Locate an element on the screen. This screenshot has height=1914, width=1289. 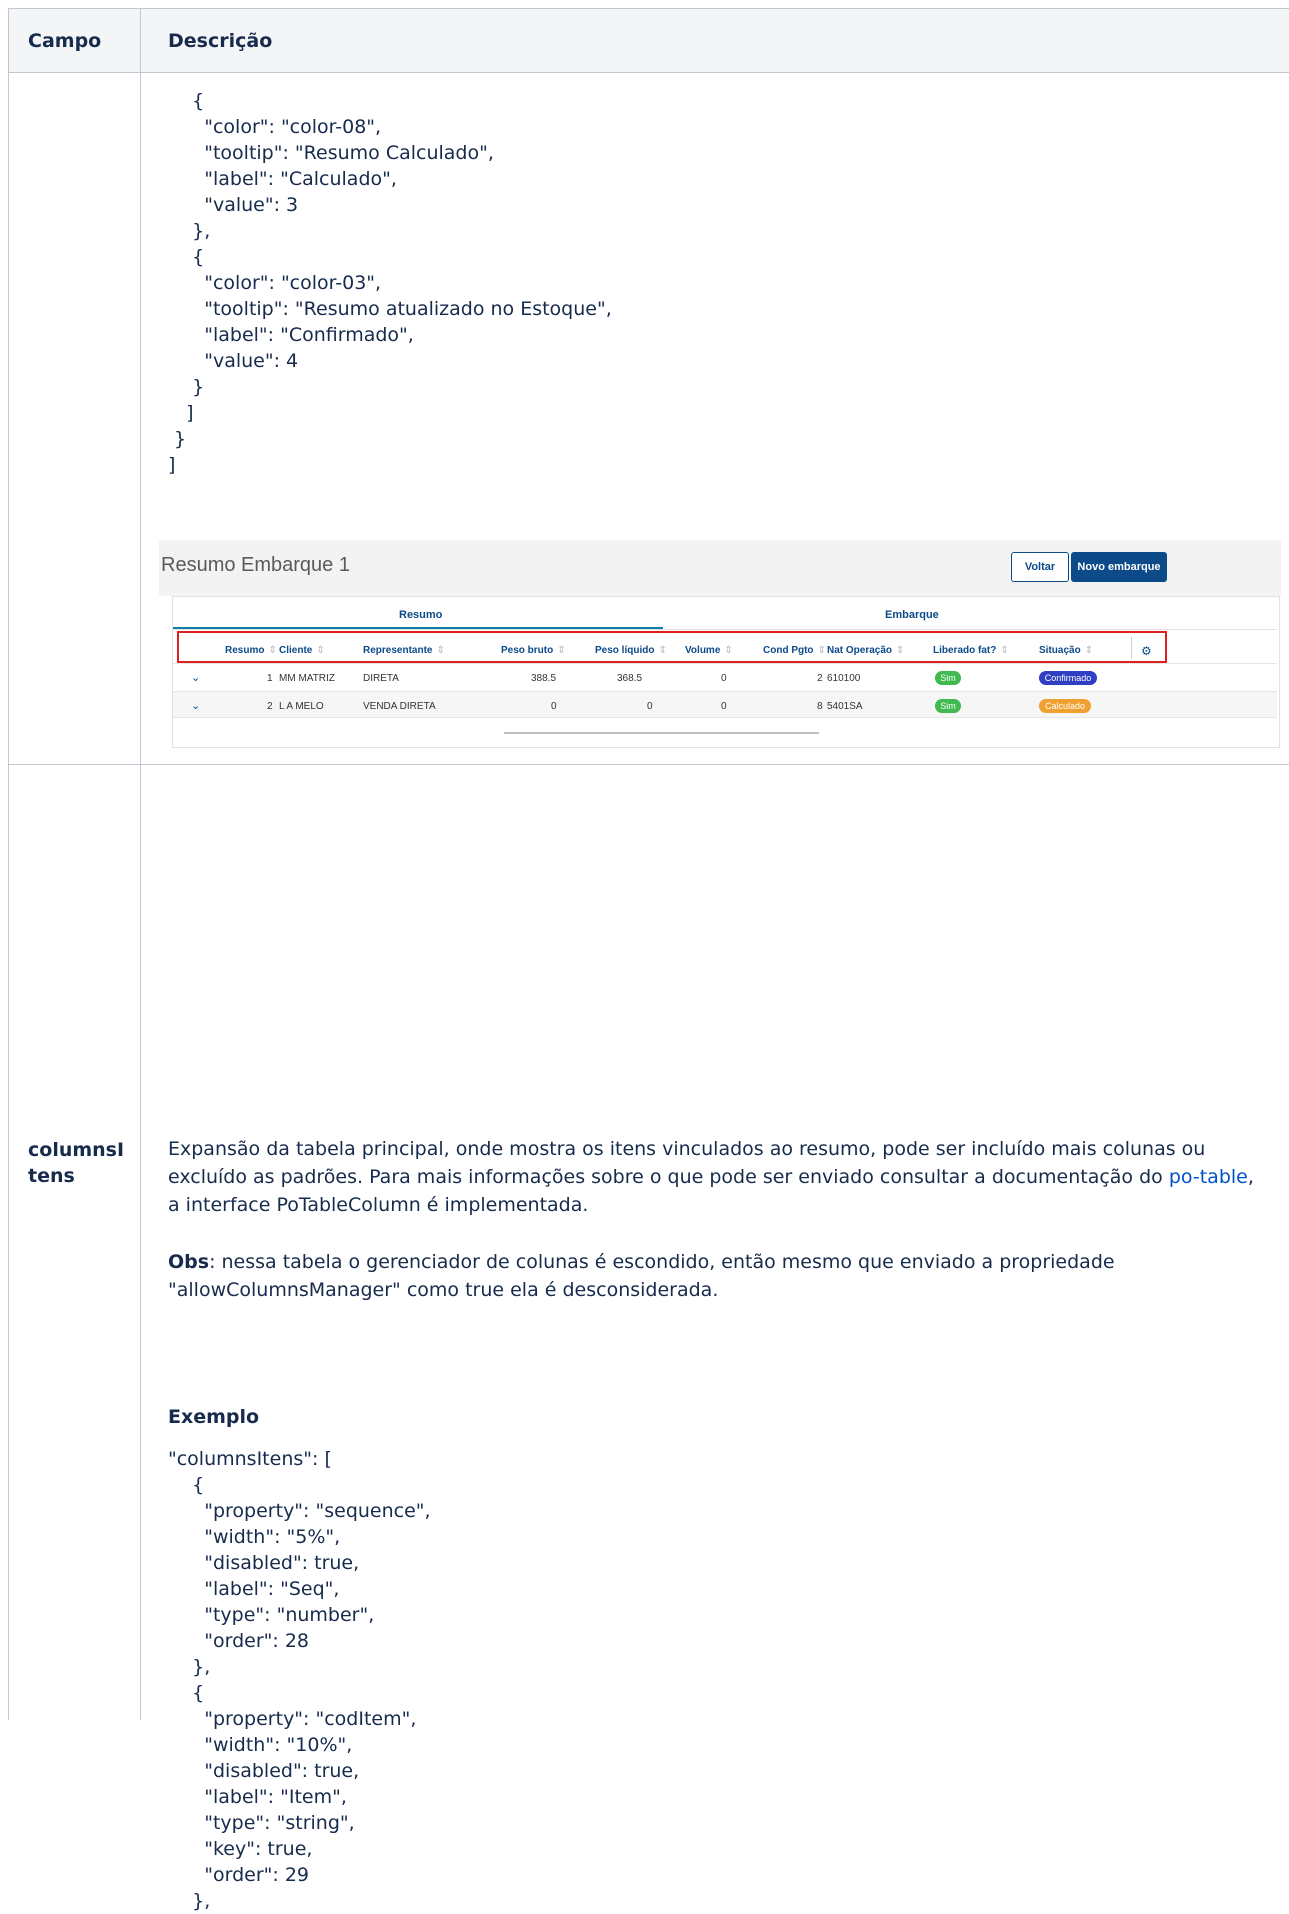
column-header-nat-operacao: Nat Operação ⇕ is located at coordinates (865, 650).